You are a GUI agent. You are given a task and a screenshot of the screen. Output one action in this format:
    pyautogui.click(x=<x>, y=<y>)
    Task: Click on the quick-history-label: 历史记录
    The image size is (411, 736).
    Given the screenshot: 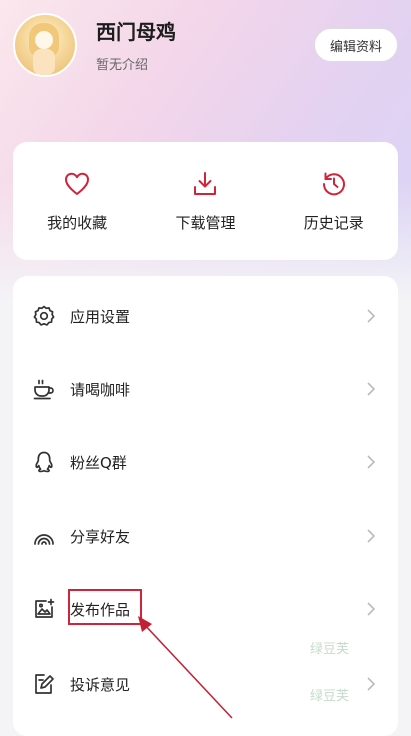 What is the action you would take?
    pyautogui.click(x=333, y=222)
    